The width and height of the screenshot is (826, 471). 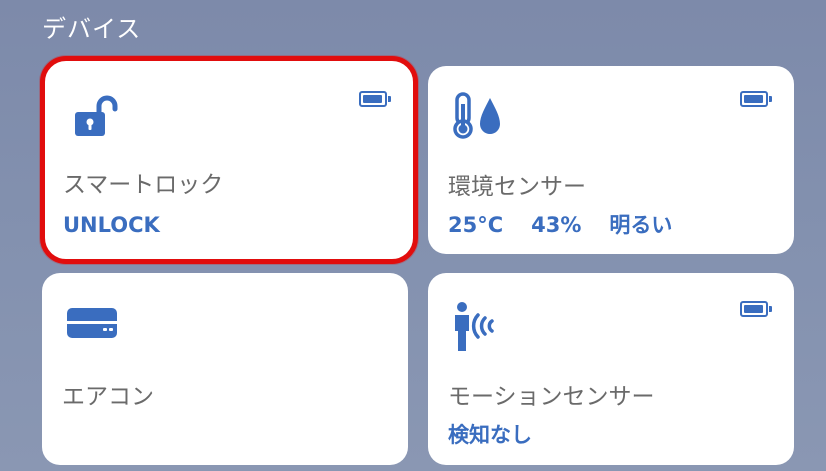 What do you see at coordinates (478, 329) in the screenshot?
I see `motion-sensor-icon` at bounding box center [478, 329].